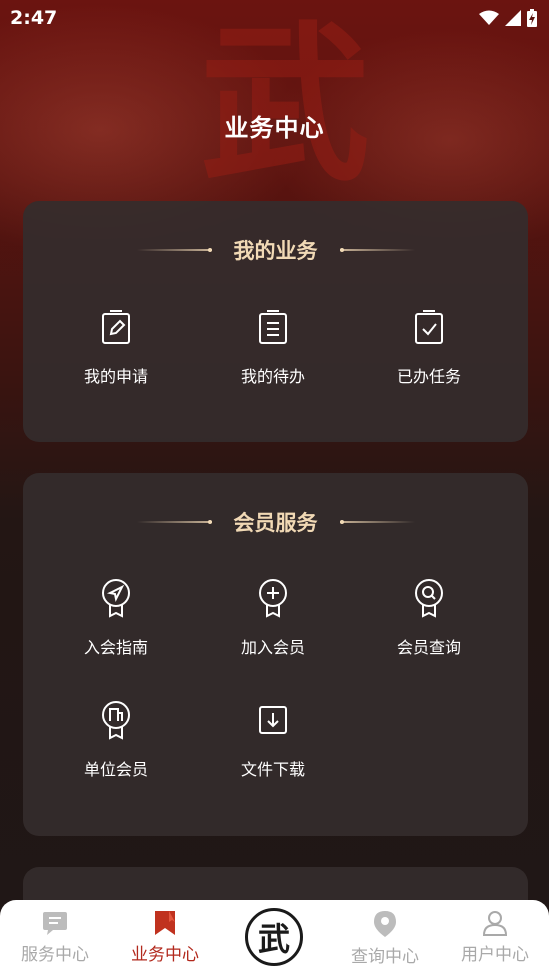  I want to click on center-logo-button: 武, so click(274, 937).